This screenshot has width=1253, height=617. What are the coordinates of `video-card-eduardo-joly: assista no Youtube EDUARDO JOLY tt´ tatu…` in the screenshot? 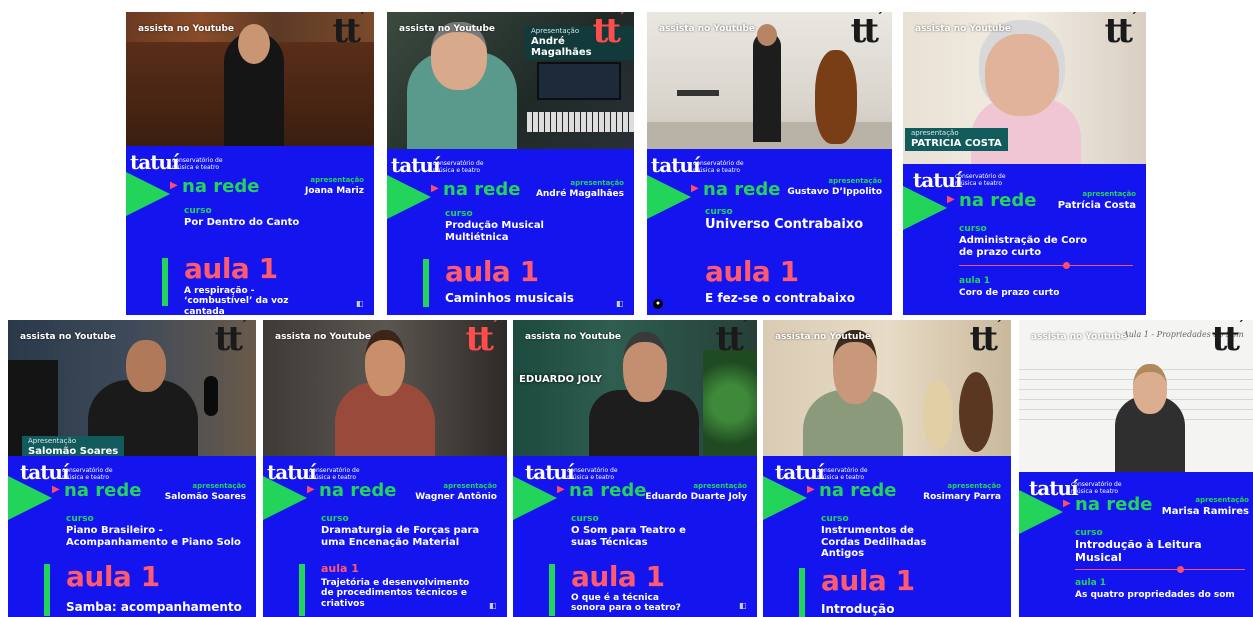 It's located at (635, 468).